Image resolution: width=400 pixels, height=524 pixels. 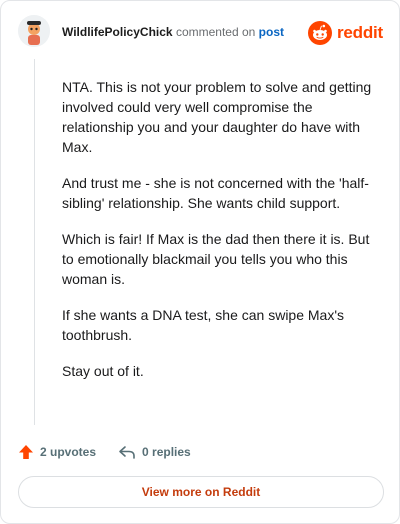 I want to click on upvote-count: 2 upvotes, so click(x=68, y=452).